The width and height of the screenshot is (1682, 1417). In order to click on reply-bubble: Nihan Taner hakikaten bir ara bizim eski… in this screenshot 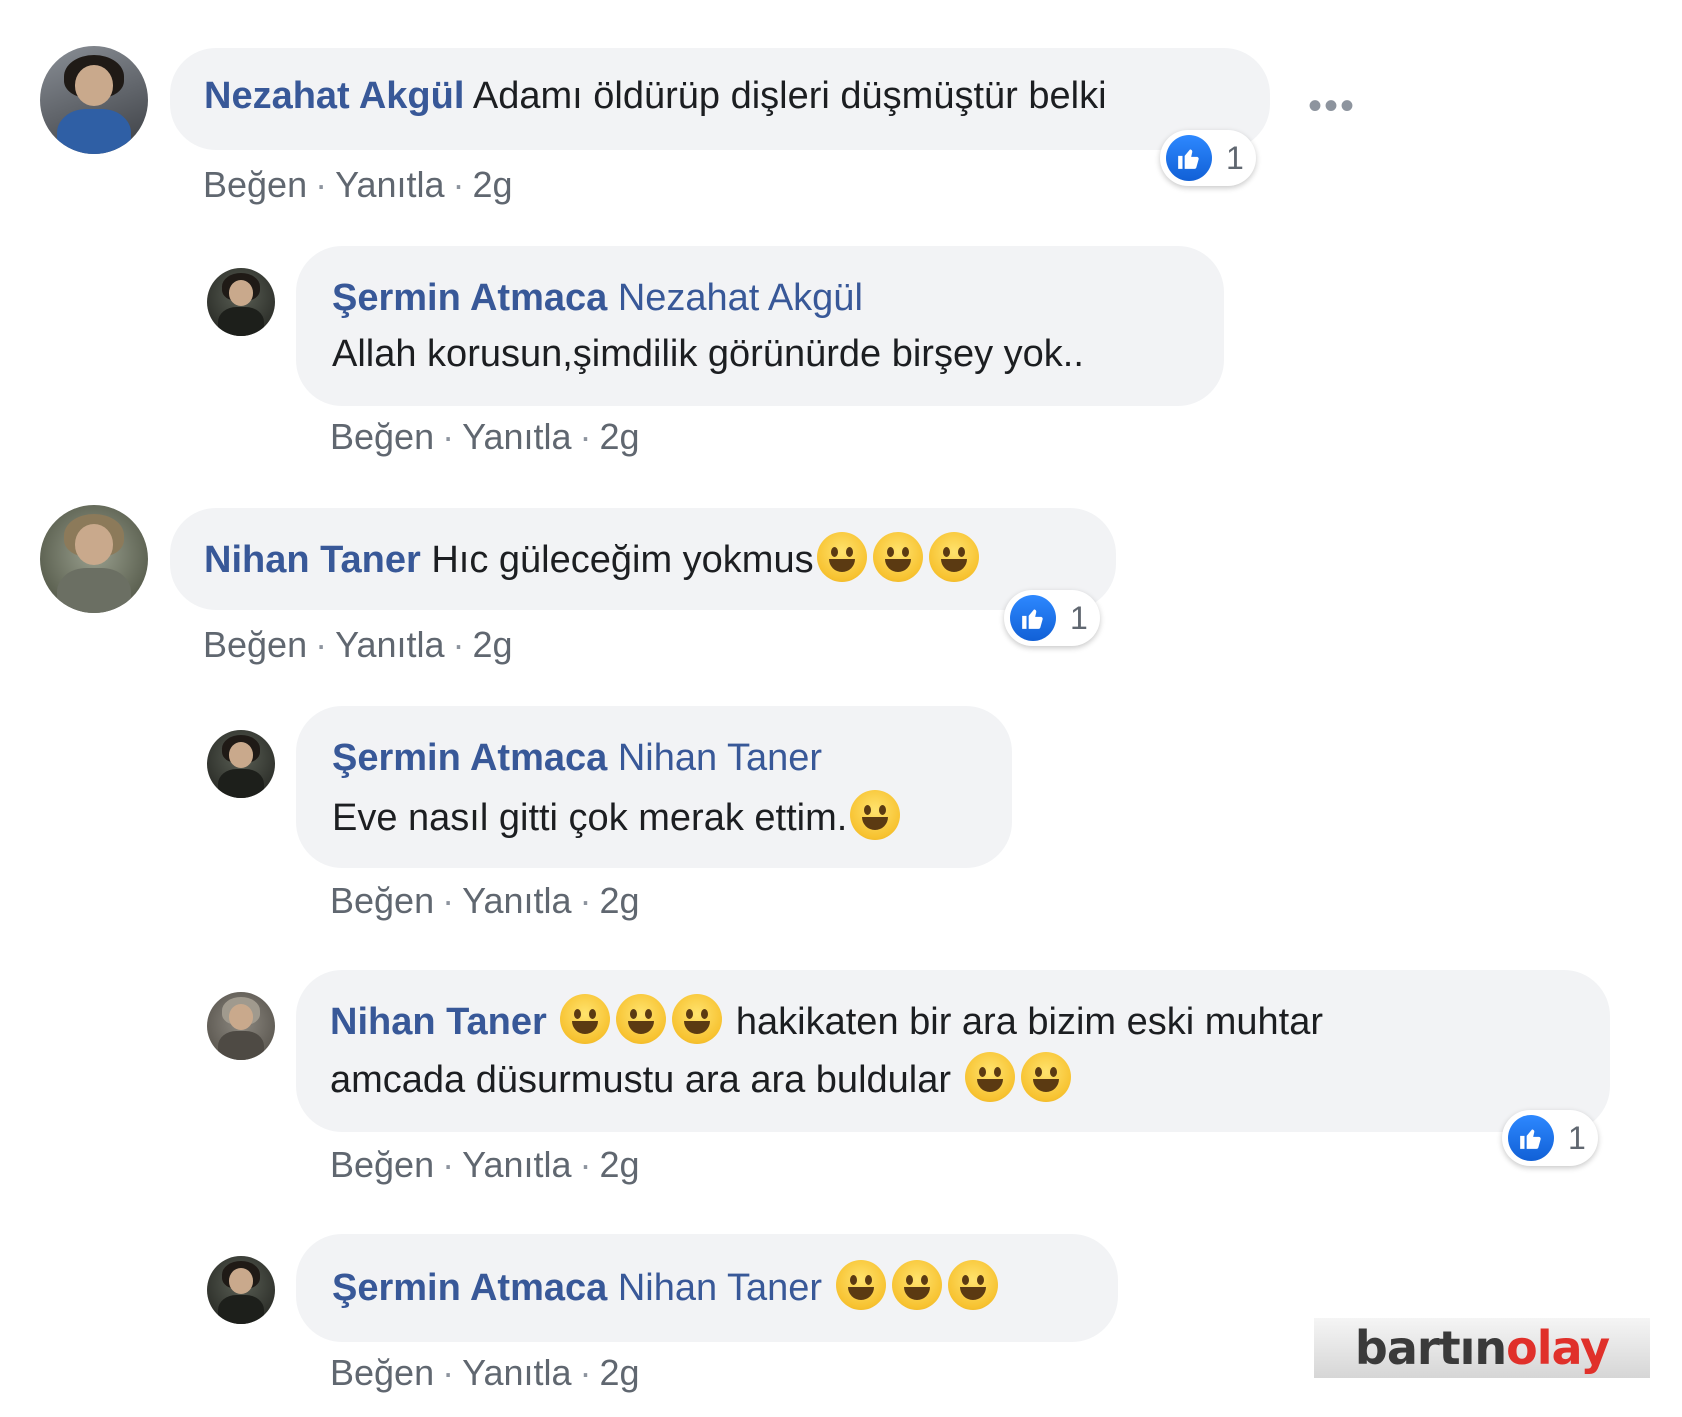, I will do `click(953, 1051)`.